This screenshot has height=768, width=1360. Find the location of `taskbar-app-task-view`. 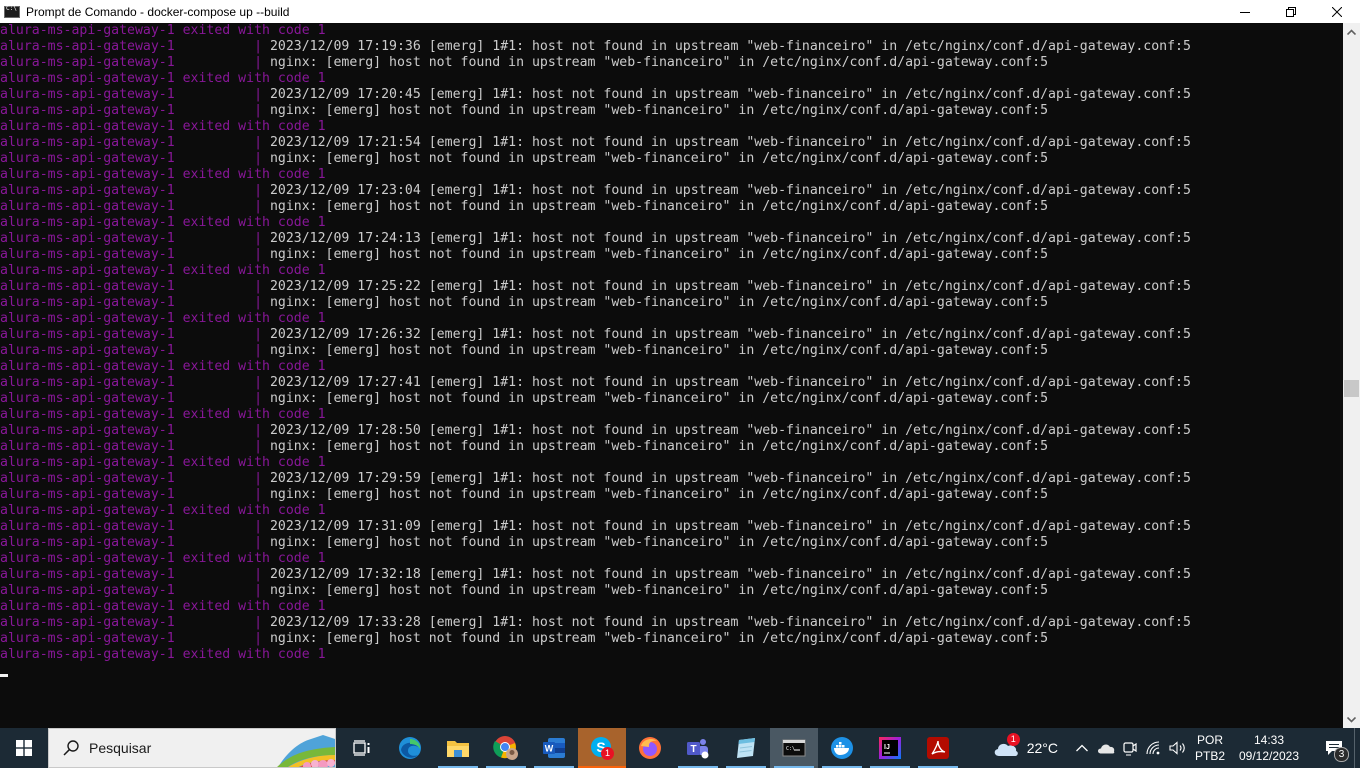

taskbar-app-task-view is located at coordinates (362, 748).